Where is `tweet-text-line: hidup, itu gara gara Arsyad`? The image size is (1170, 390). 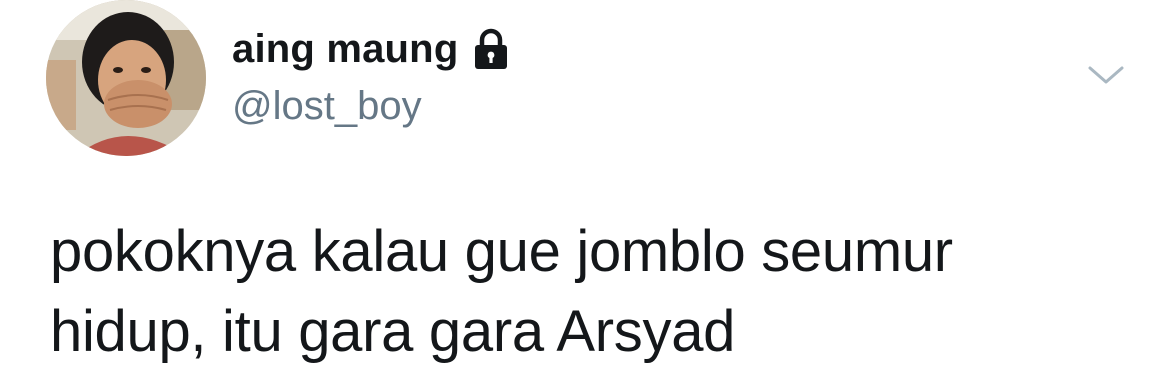
tweet-text-line: hidup, itu gara gara Arsyad is located at coordinates (393, 331).